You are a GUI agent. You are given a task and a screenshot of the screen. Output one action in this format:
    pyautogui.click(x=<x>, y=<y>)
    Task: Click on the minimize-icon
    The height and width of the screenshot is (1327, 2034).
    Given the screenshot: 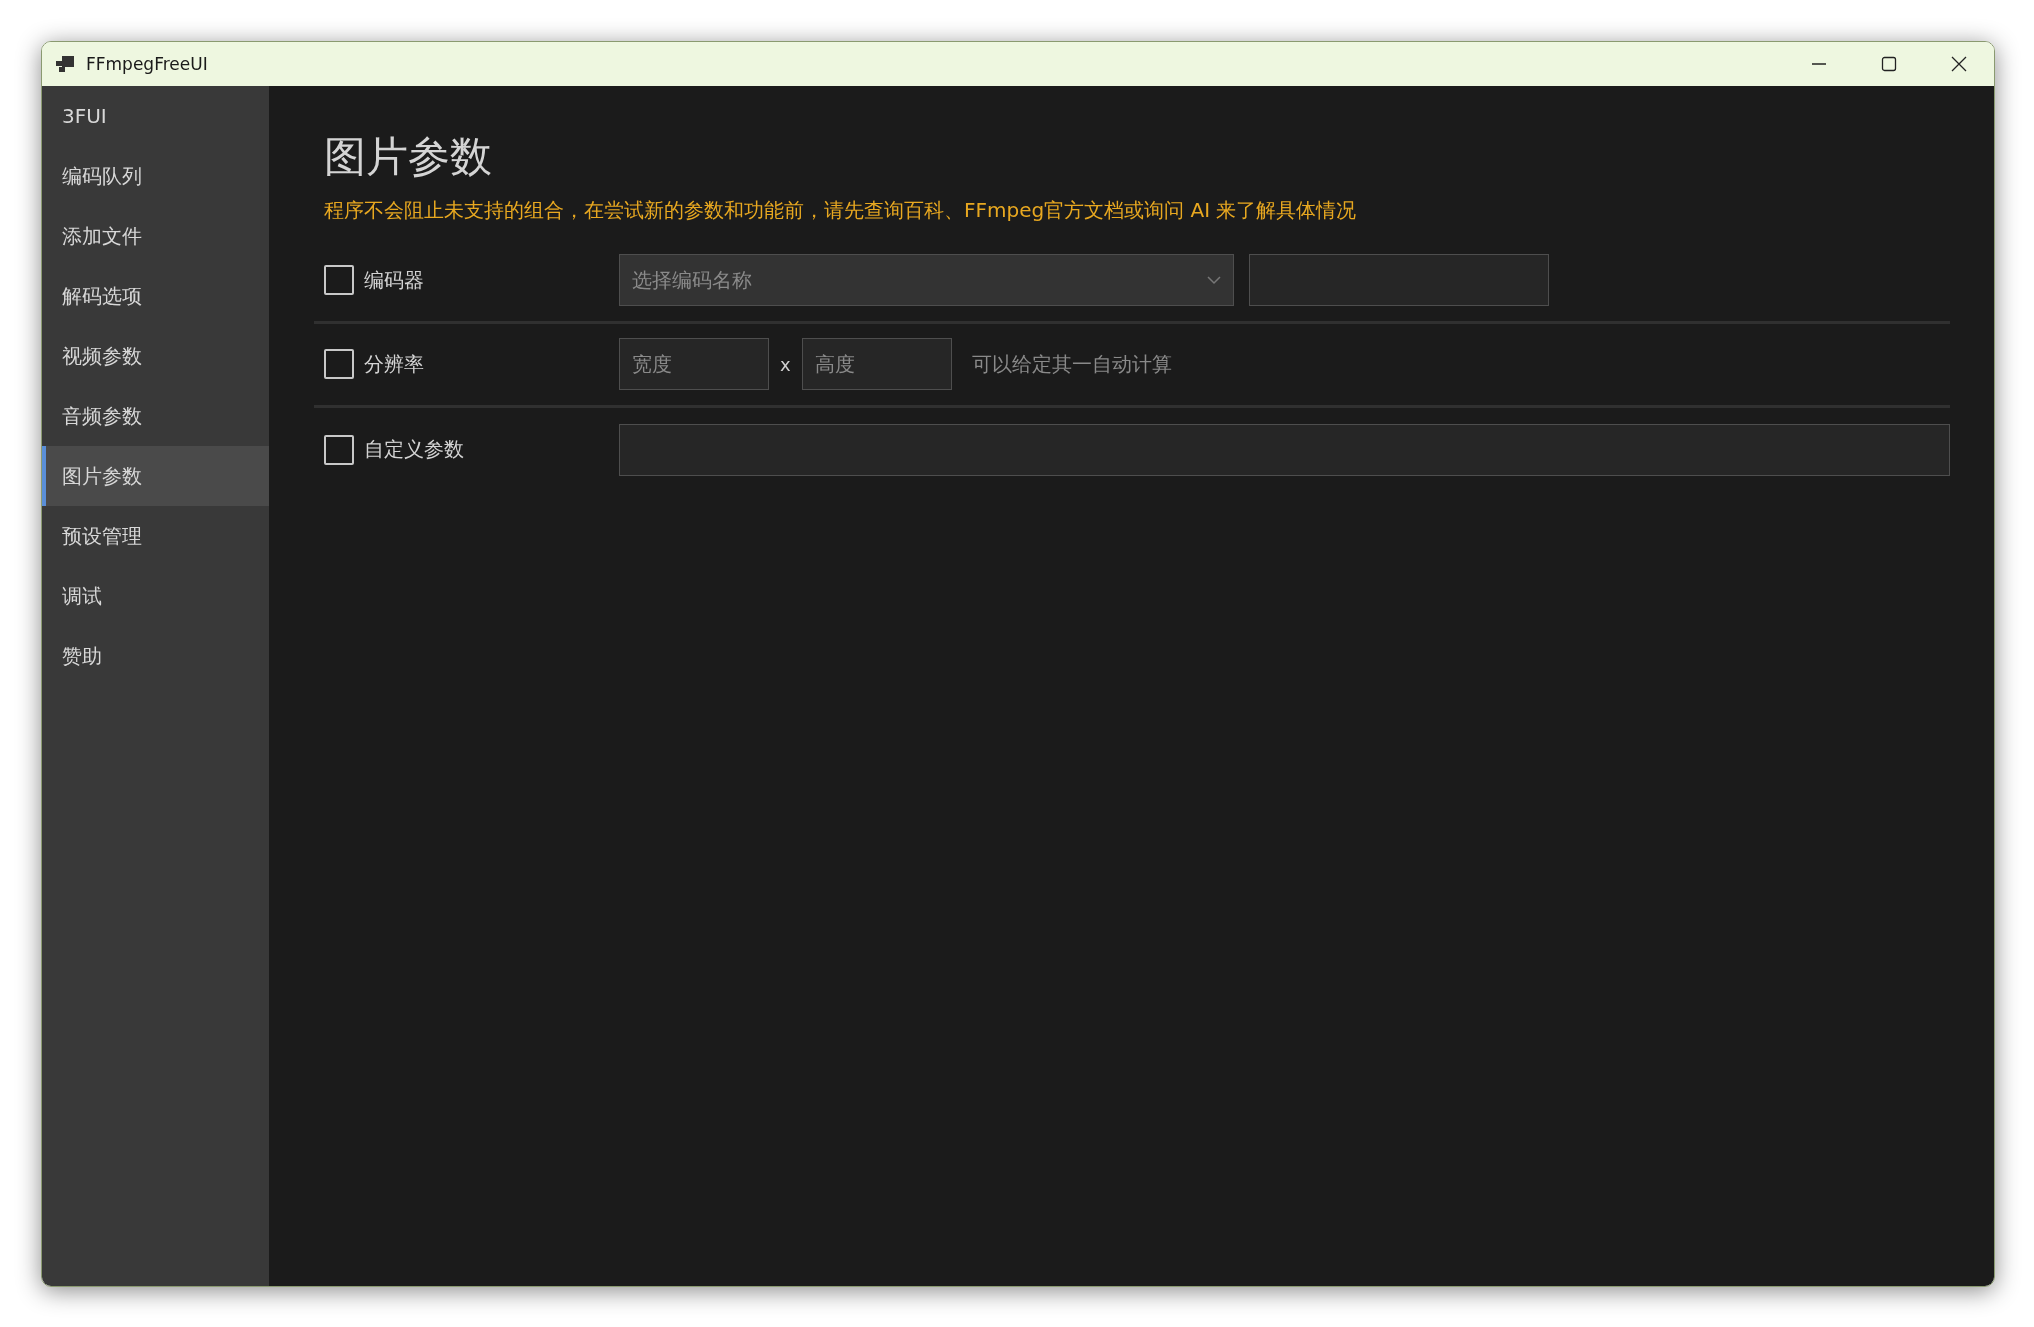 What is the action you would take?
    pyautogui.click(x=1819, y=64)
    